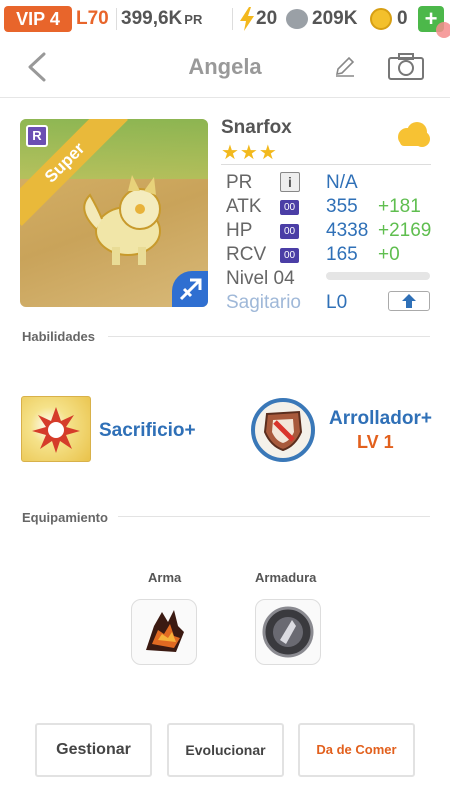  I want to click on power-unit: PR, so click(193, 19).